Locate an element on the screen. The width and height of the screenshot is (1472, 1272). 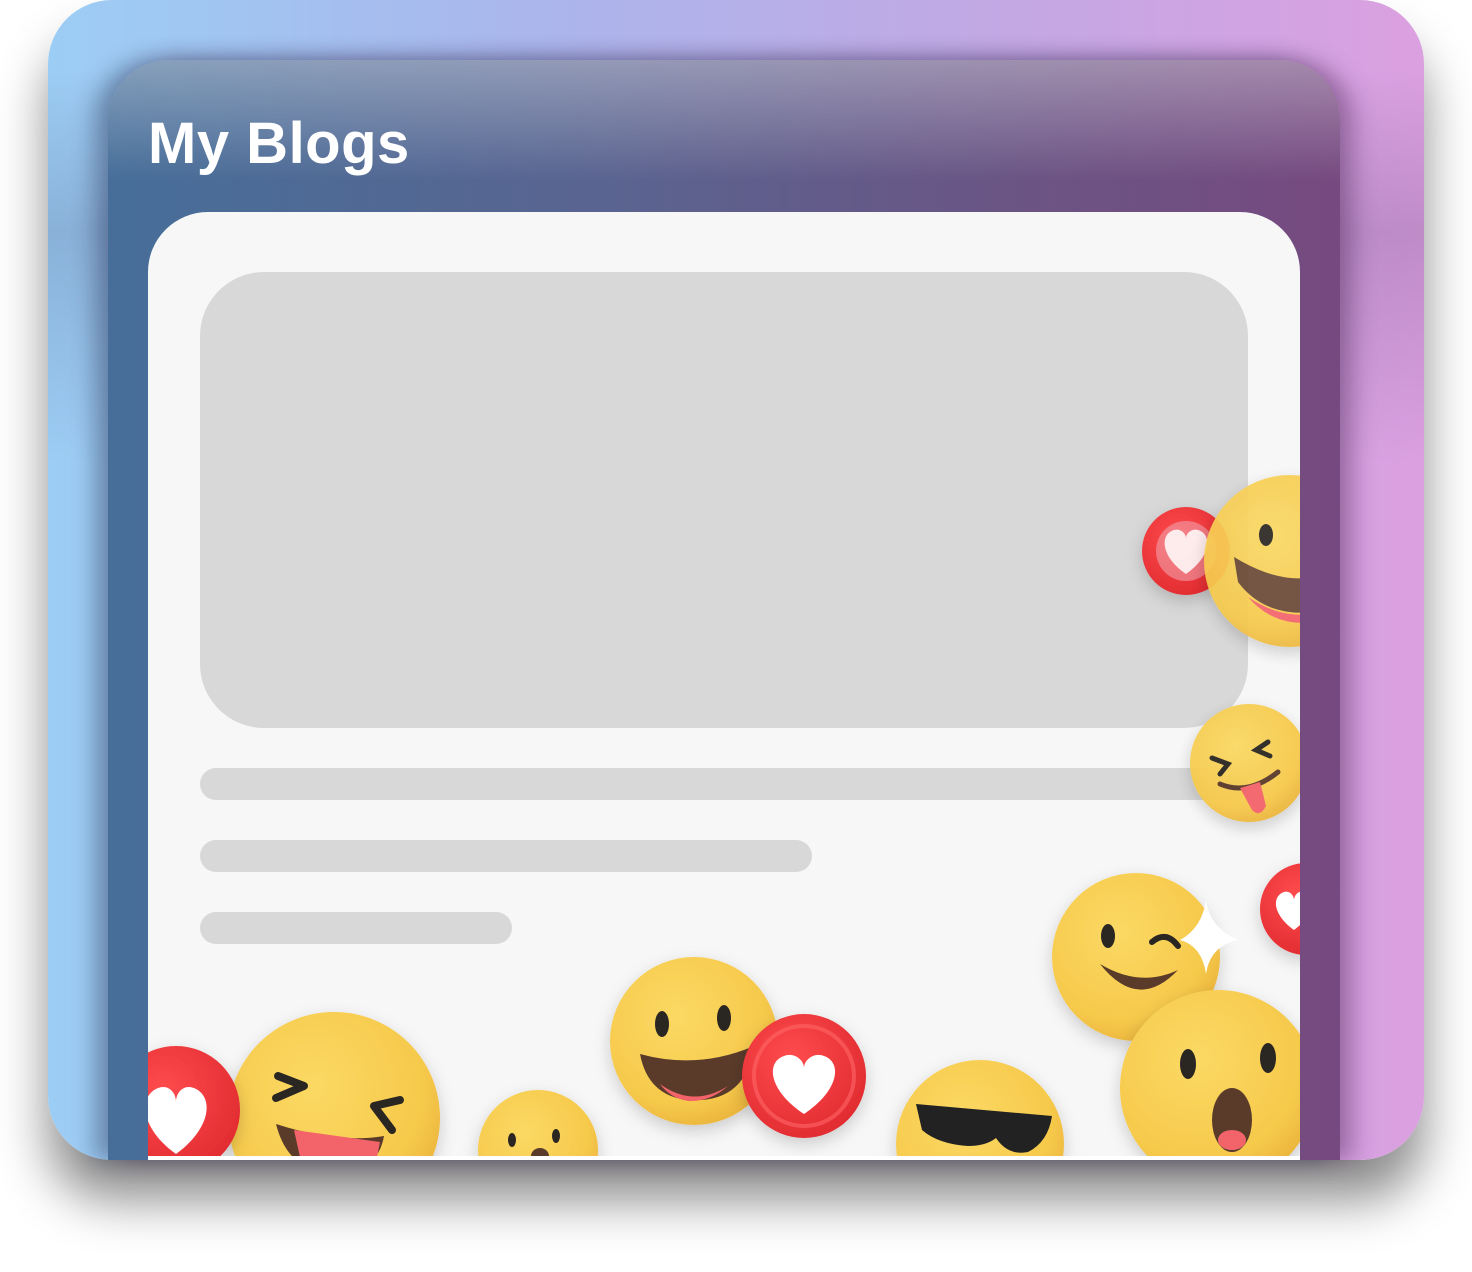
grin-emoji-icon is located at coordinates (1252, 561).